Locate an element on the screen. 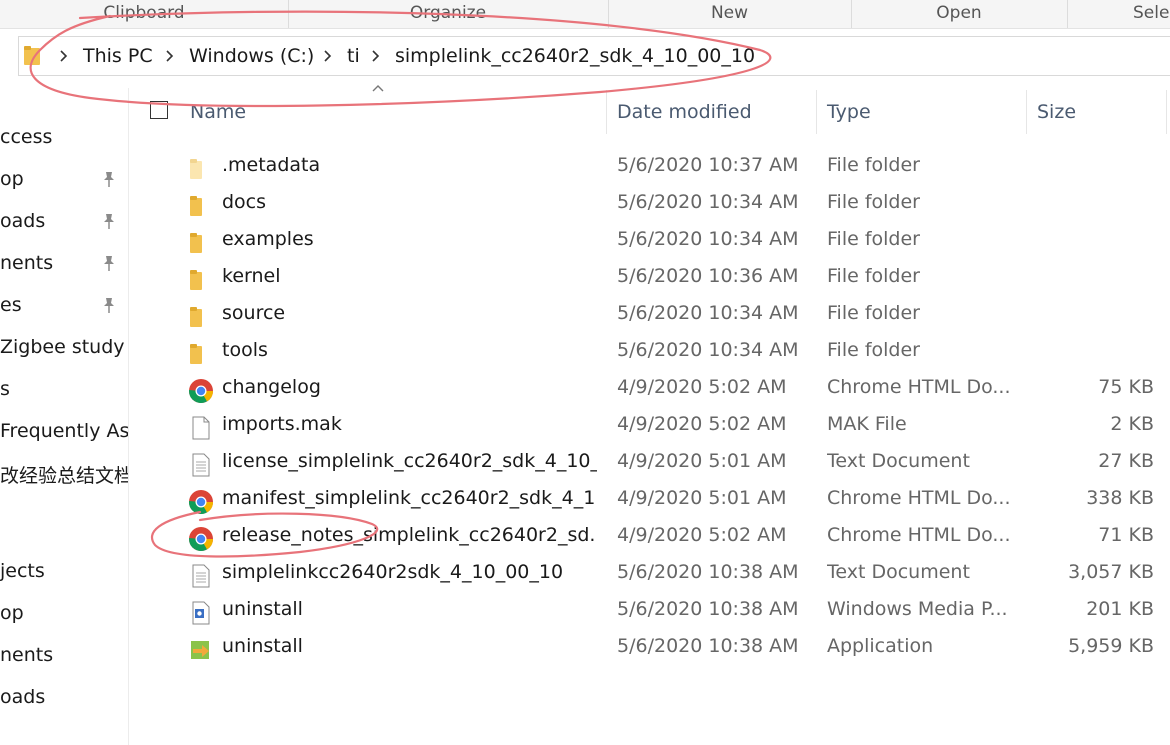 The image size is (1170, 745). nav-item-pictures: es is located at coordinates (11, 309).